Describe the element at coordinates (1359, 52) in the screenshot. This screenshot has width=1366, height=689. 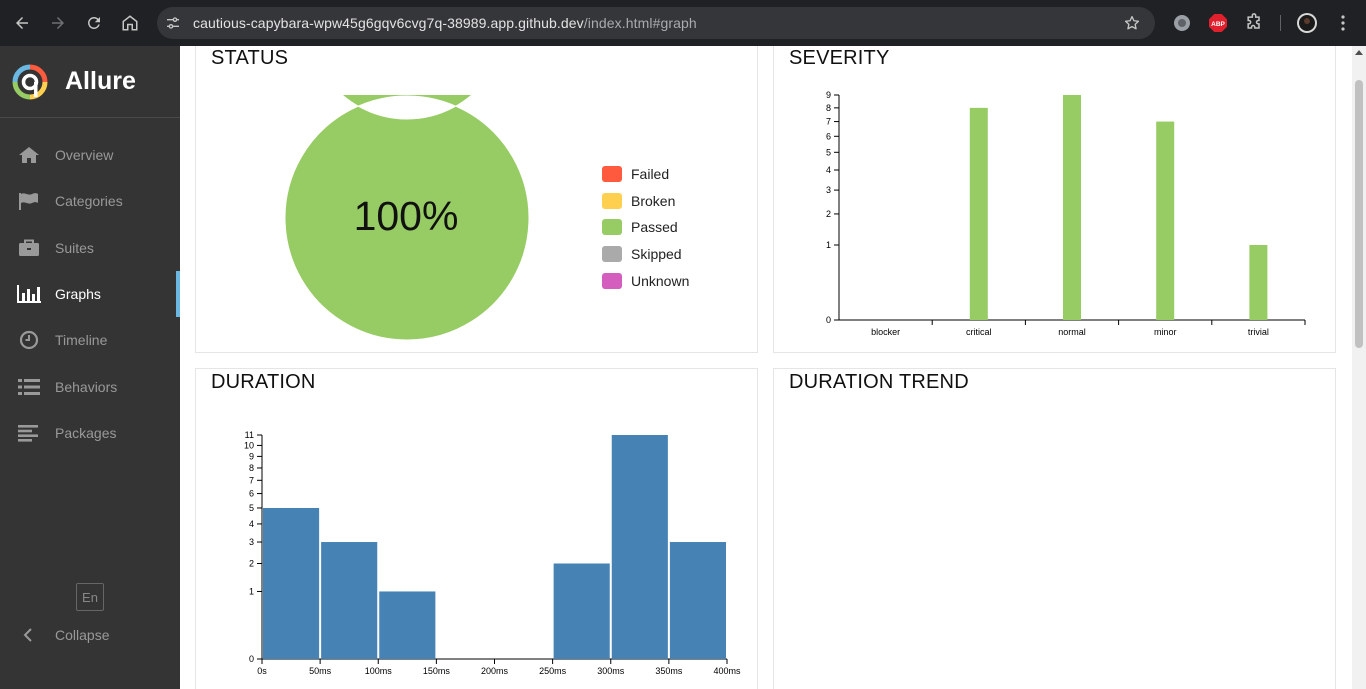
I see `scroll-up-arrow` at that location.